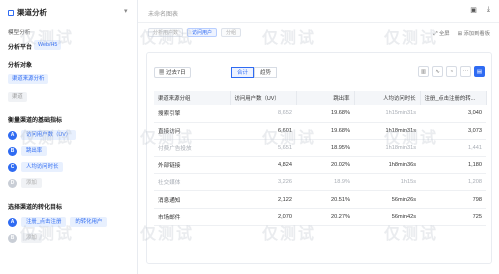 This screenshot has height=274, width=499. I want to click on fullscreen-label: 全屏, so click(444, 34).